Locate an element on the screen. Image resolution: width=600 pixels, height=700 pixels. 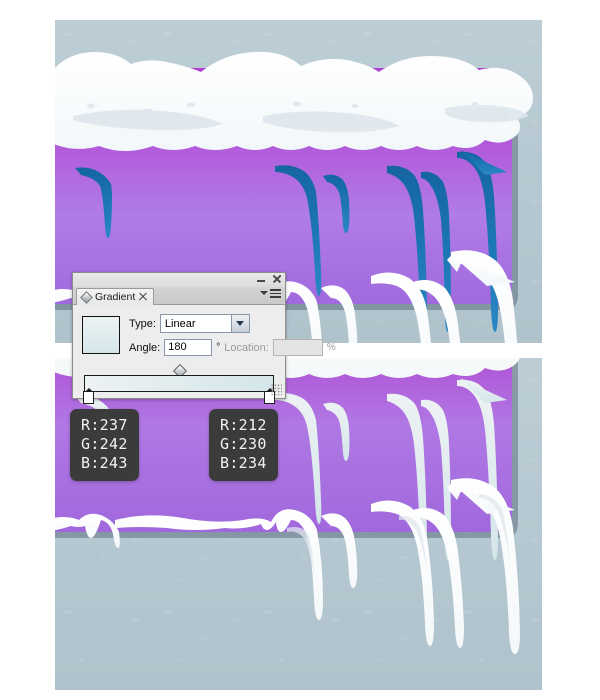
rgb-callout-right: R:212 G:230 B:234 is located at coordinates (243, 445).